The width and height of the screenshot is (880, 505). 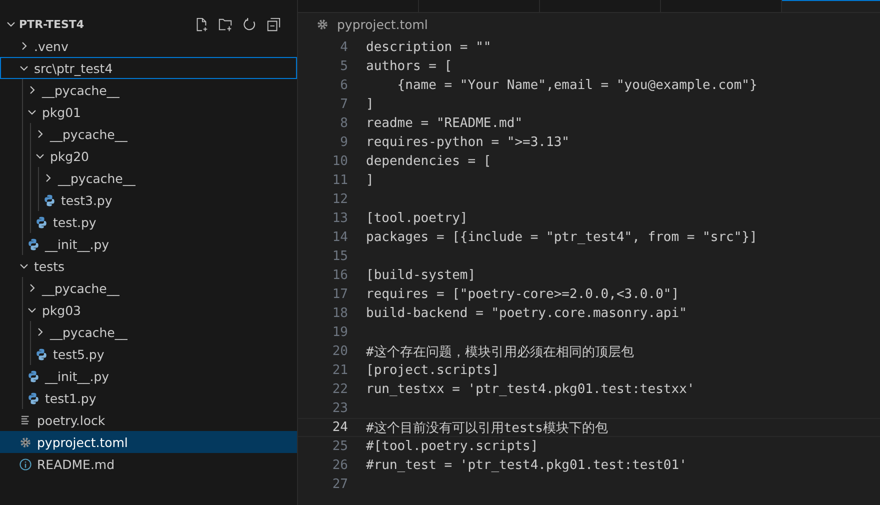 What do you see at coordinates (523, 294) in the screenshot?
I see `code-line: requires = ["poetry-core>=2.0.0,<3.0.0"]` at bounding box center [523, 294].